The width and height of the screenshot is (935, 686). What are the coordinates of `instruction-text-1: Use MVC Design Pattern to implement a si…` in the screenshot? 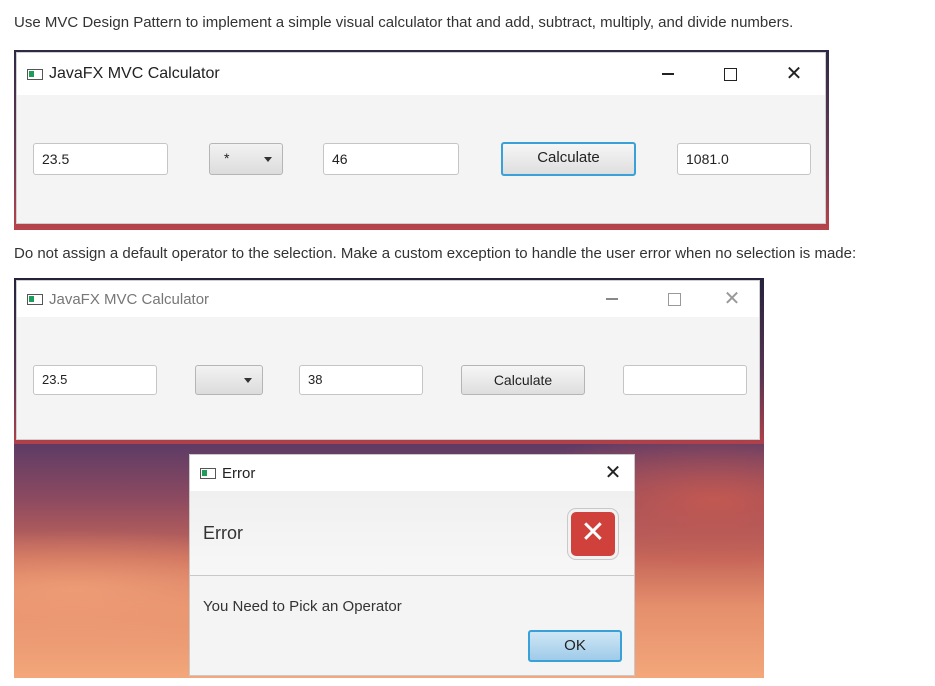 It's located at (404, 22).